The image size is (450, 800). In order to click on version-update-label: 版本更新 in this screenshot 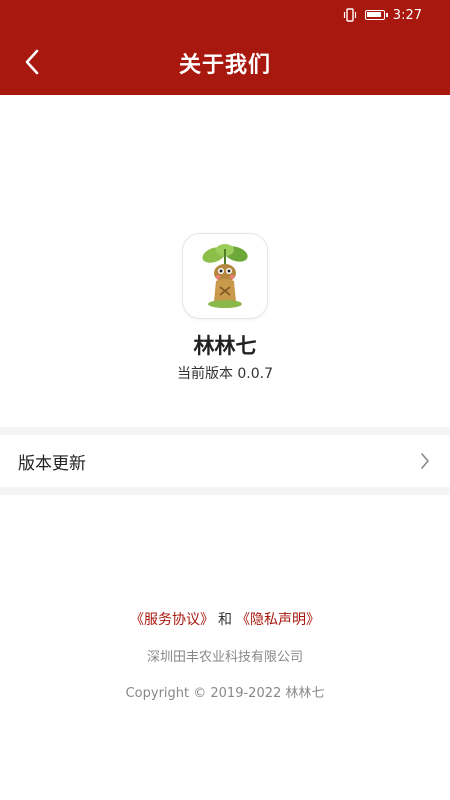, I will do `click(52, 463)`.